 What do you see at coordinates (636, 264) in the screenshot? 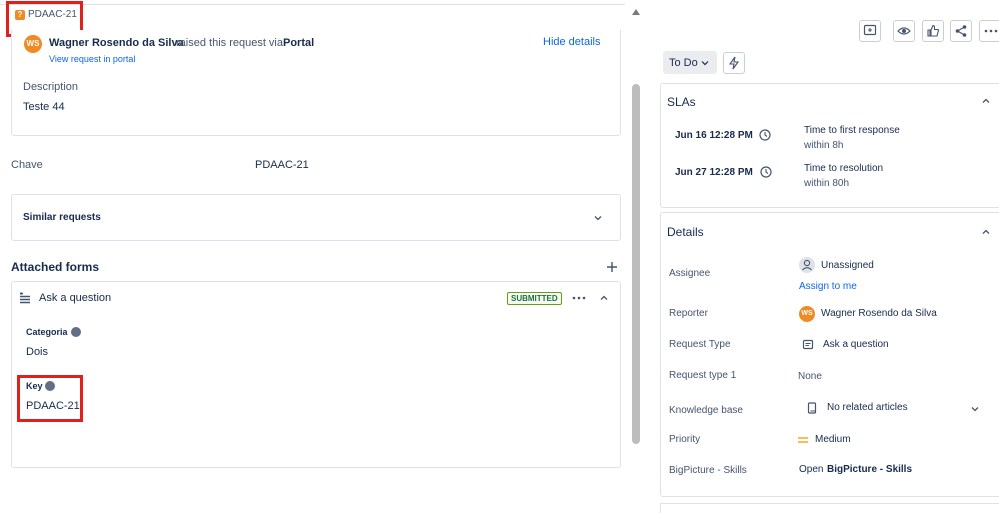
I see `scrollbar-thumb` at bounding box center [636, 264].